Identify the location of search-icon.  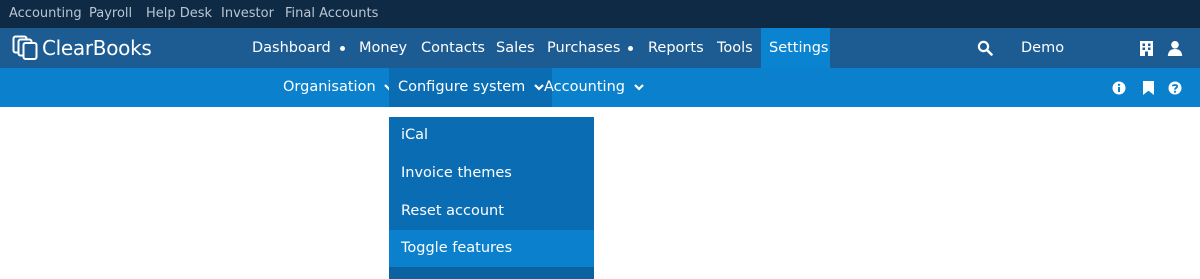
(985, 48).